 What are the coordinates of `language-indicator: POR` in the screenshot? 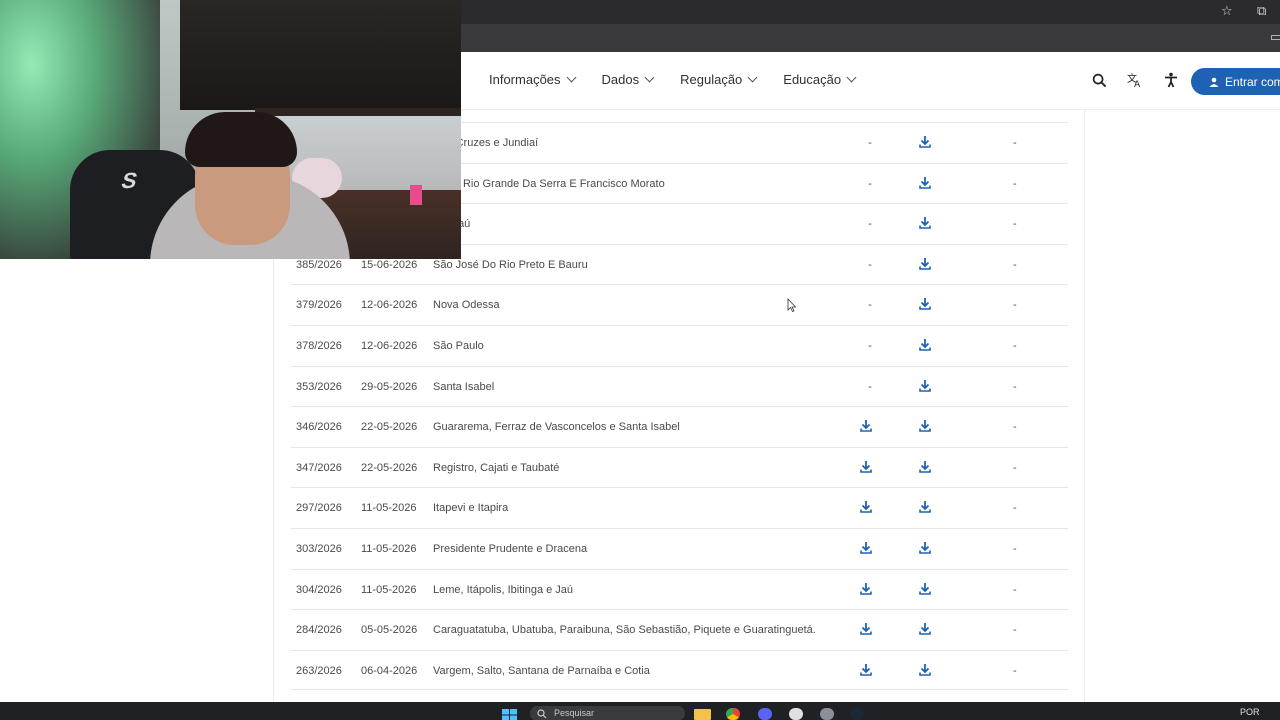 It's located at (1250, 712).